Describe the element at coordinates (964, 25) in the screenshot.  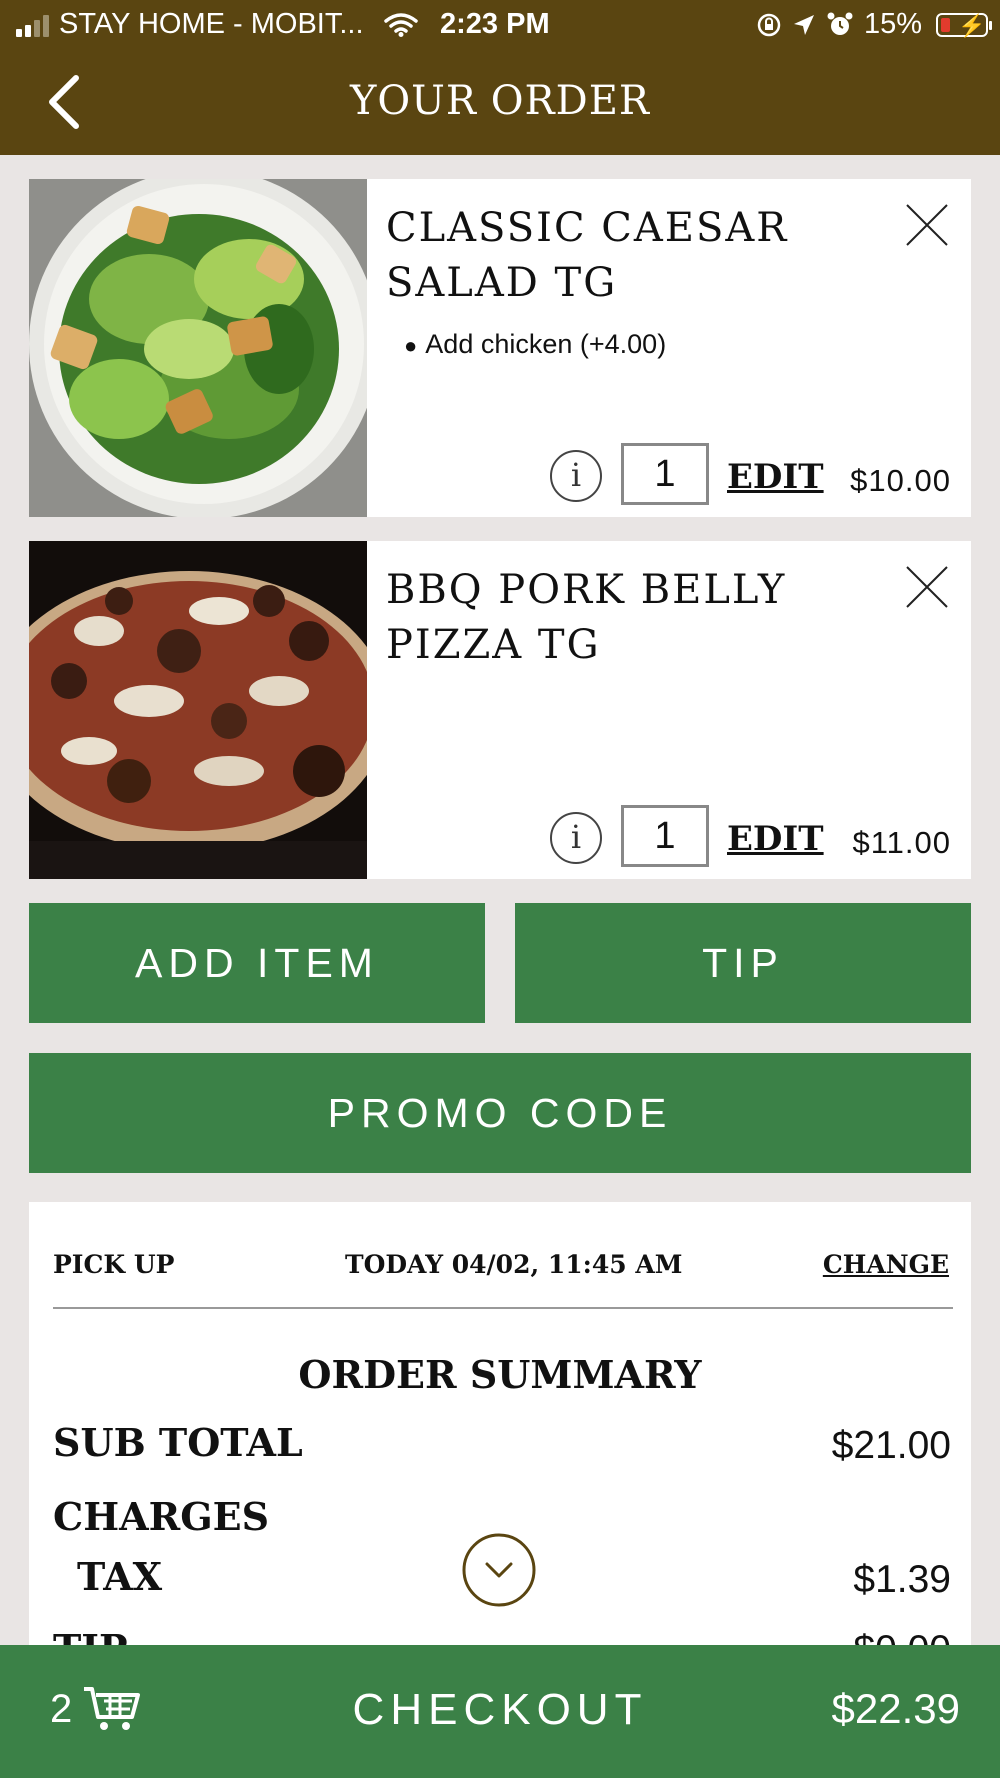
I see `battery-icon: ⚡` at that location.